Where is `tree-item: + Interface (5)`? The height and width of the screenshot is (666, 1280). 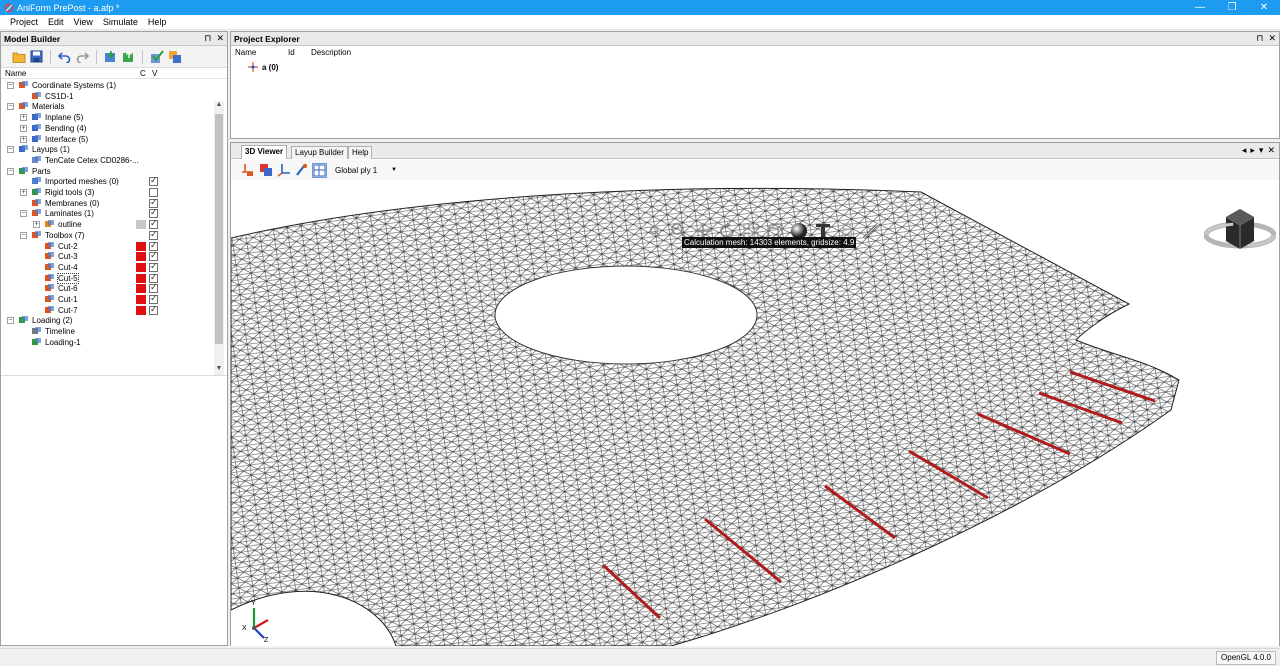
tree-item: + Interface (5) is located at coordinates (107, 139).